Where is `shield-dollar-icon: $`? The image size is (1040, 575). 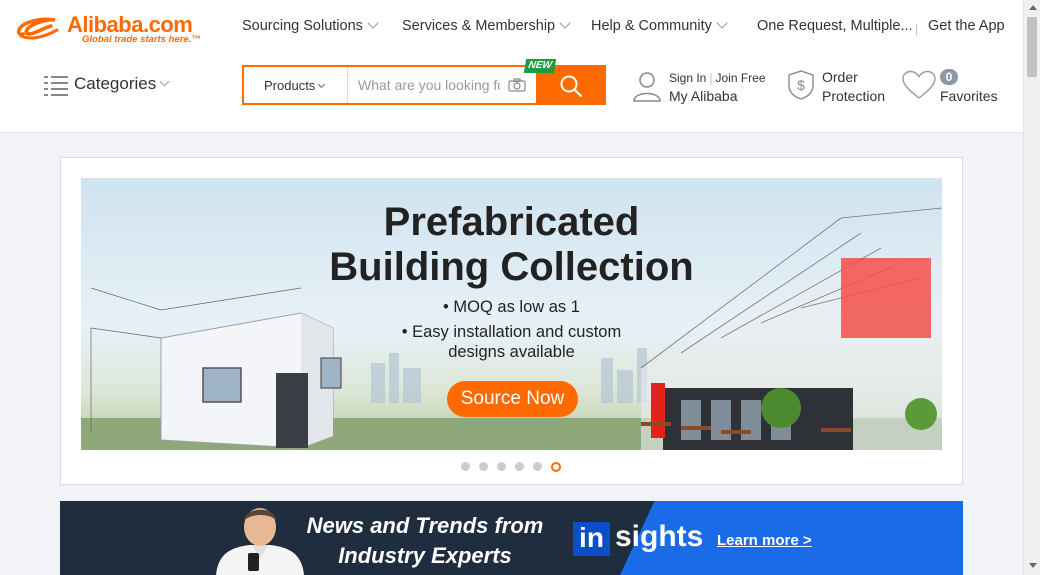 shield-dollar-icon: $ is located at coordinates (801, 85).